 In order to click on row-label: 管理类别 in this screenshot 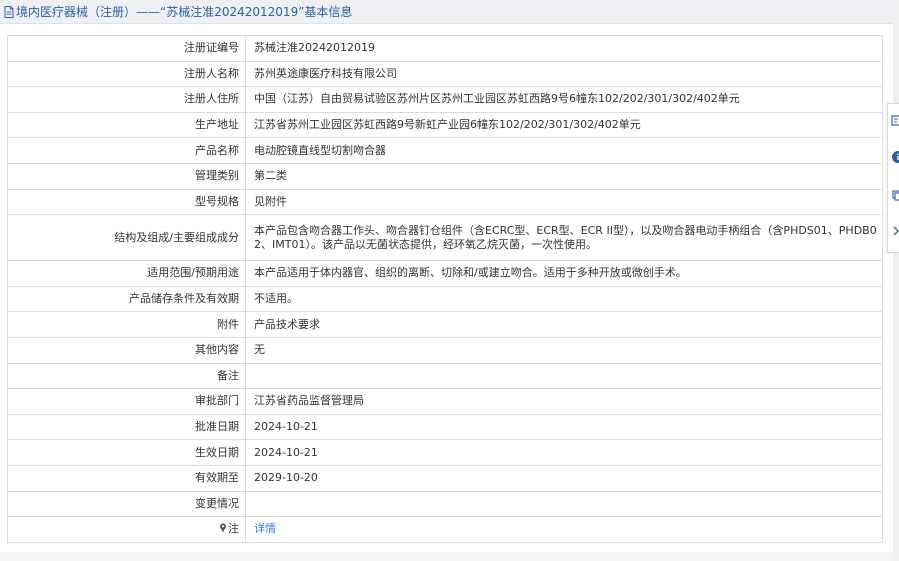, I will do `click(126, 176)`.